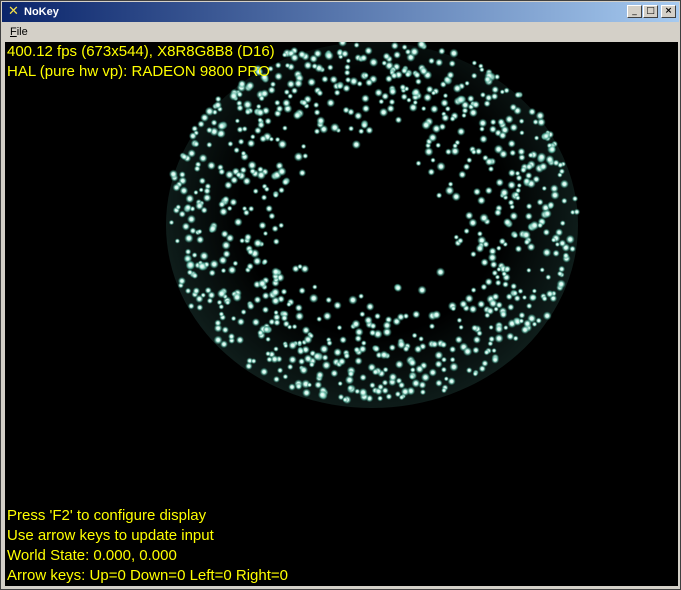 The image size is (681, 590). Describe the element at coordinates (41, 12) in the screenshot. I see `window-title: NoKey` at that location.